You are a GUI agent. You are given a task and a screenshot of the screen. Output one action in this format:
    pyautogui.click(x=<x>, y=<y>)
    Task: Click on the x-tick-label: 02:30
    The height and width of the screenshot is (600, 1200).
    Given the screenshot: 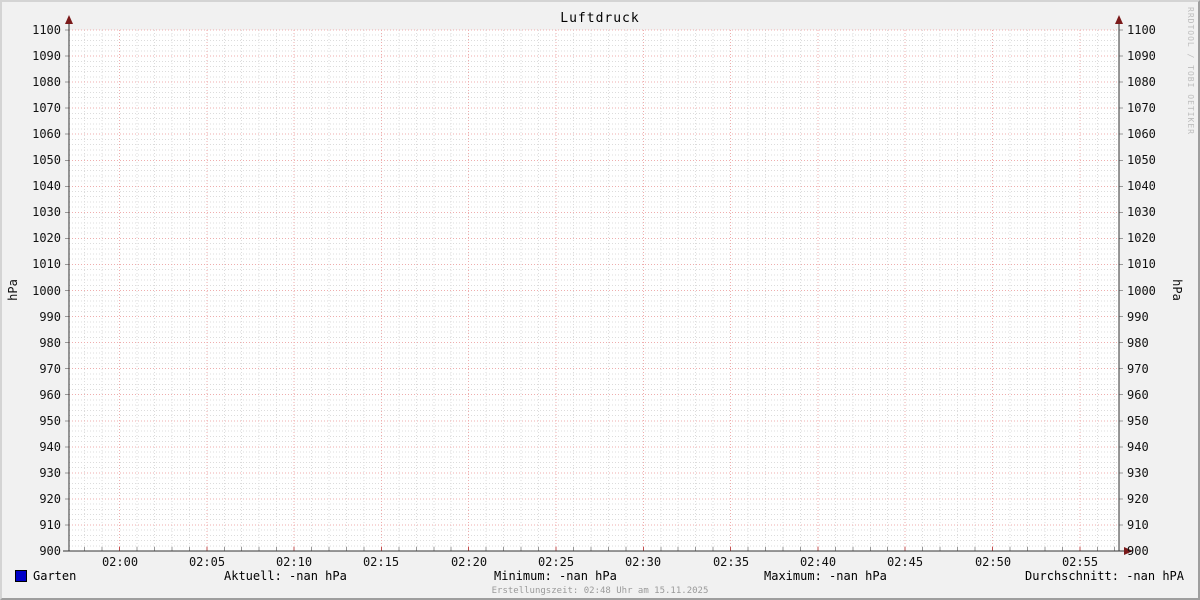 What is the action you would take?
    pyautogui.click(x=643, y=562)
    